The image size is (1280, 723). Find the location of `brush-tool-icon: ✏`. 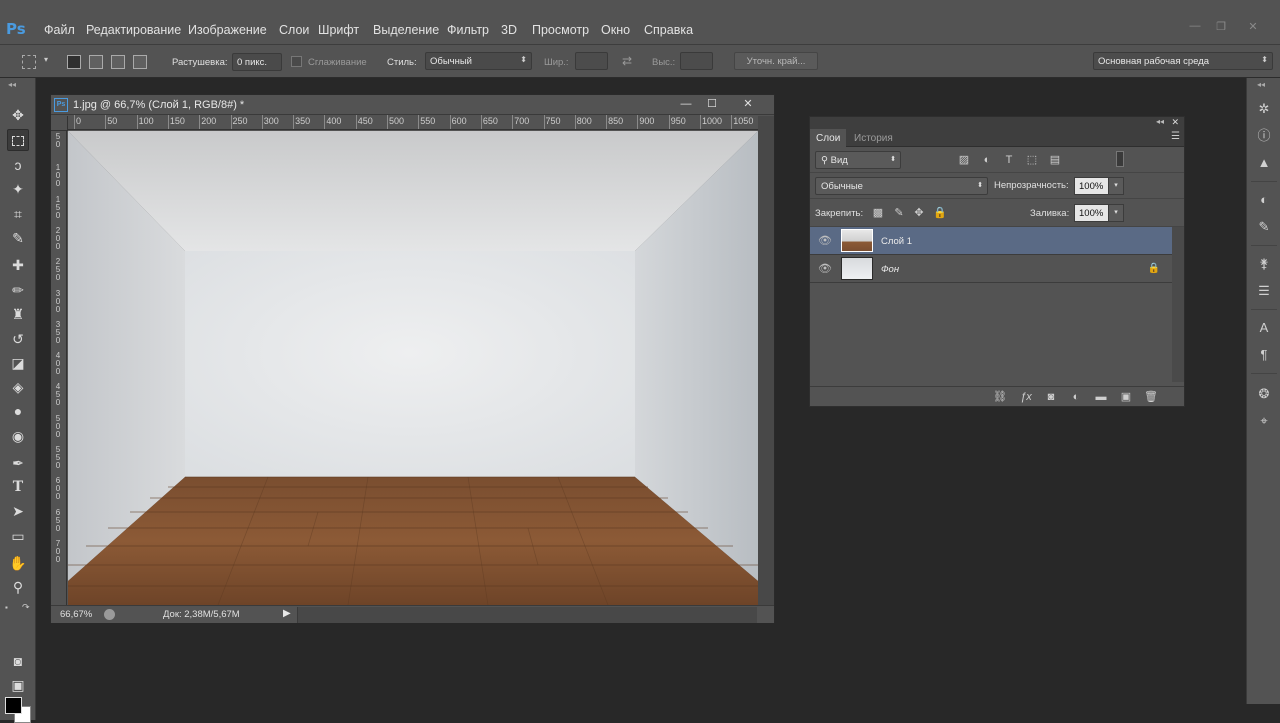

brush-tool-icon: ✏ is located at coordinates (18, 290).